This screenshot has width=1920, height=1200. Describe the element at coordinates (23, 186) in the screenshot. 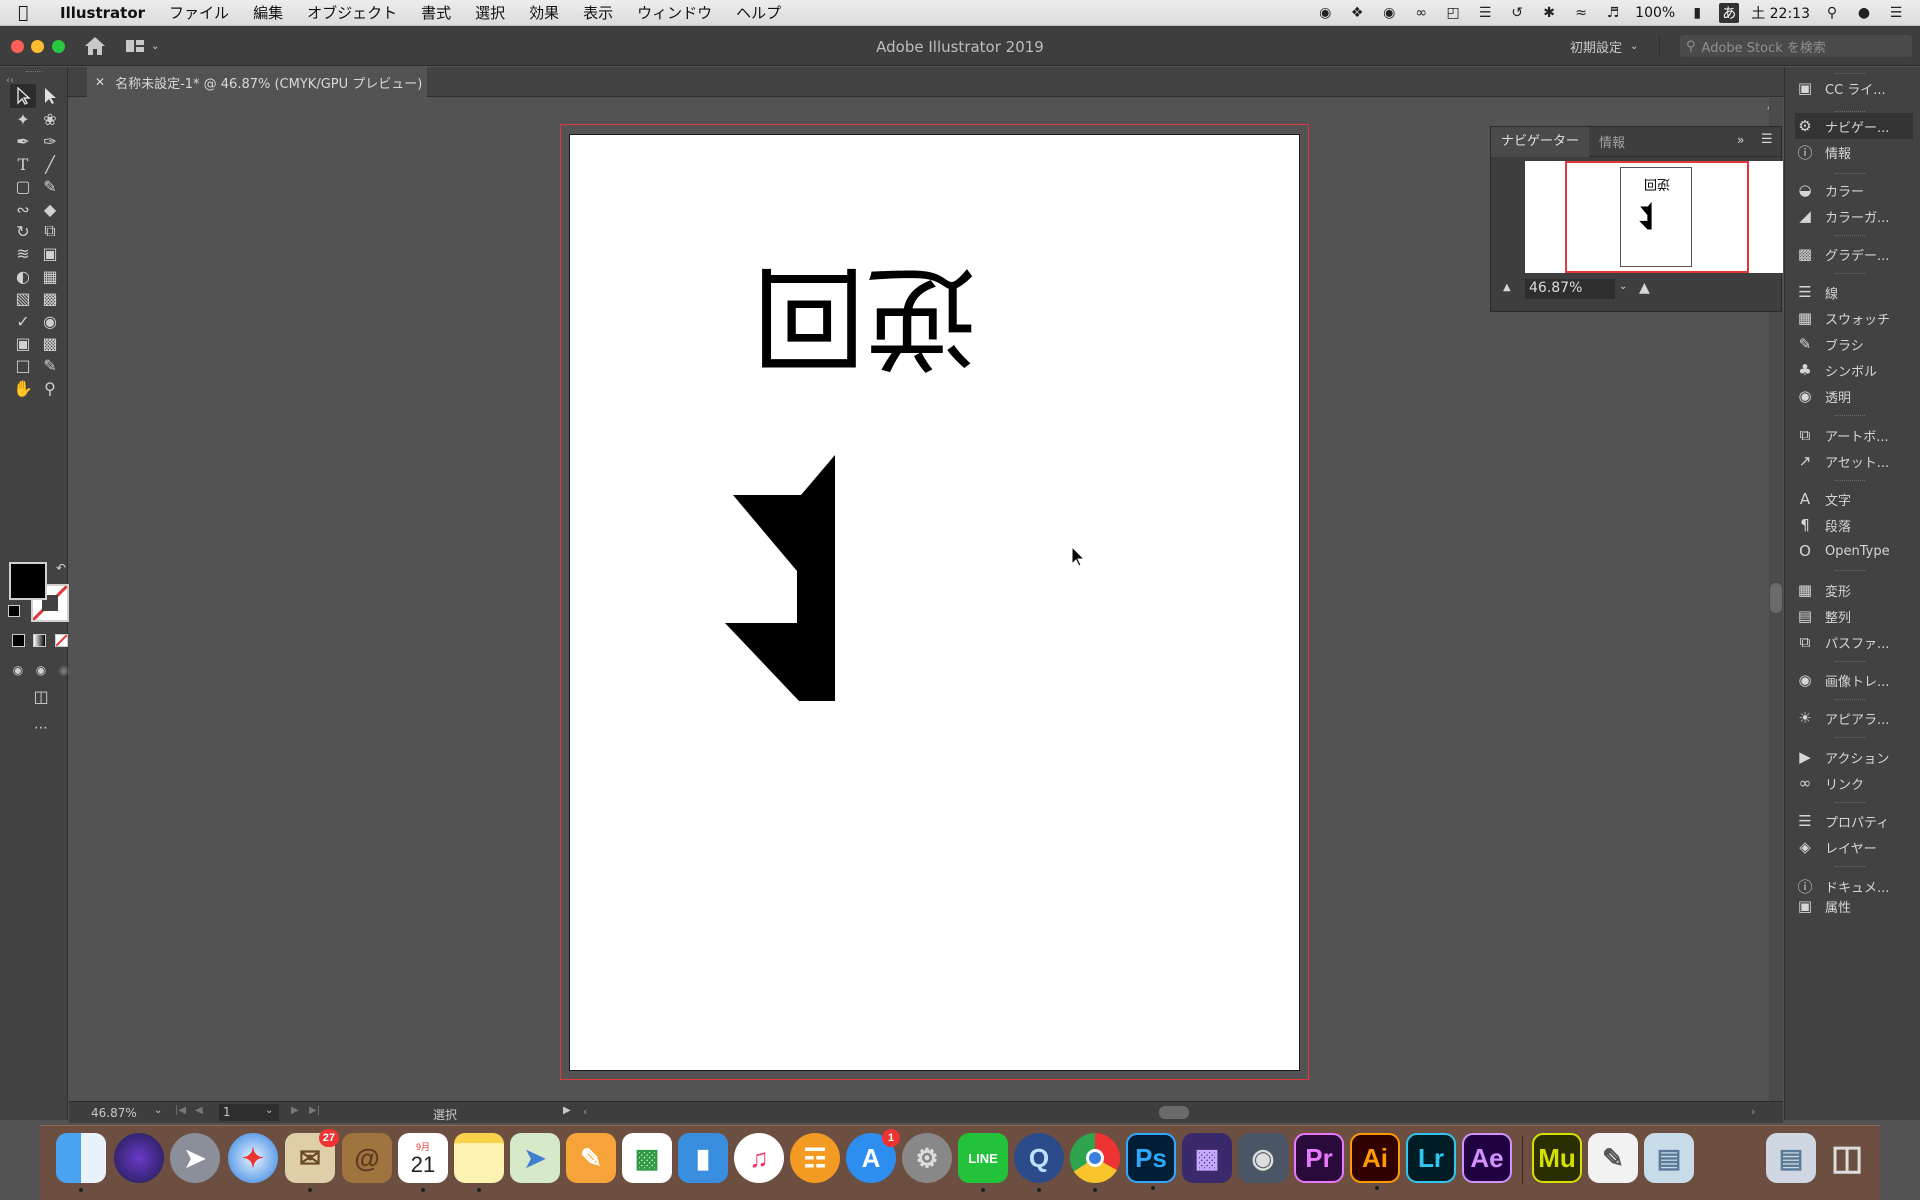

I see `rectangle-tool-icon: ▢` at that location.